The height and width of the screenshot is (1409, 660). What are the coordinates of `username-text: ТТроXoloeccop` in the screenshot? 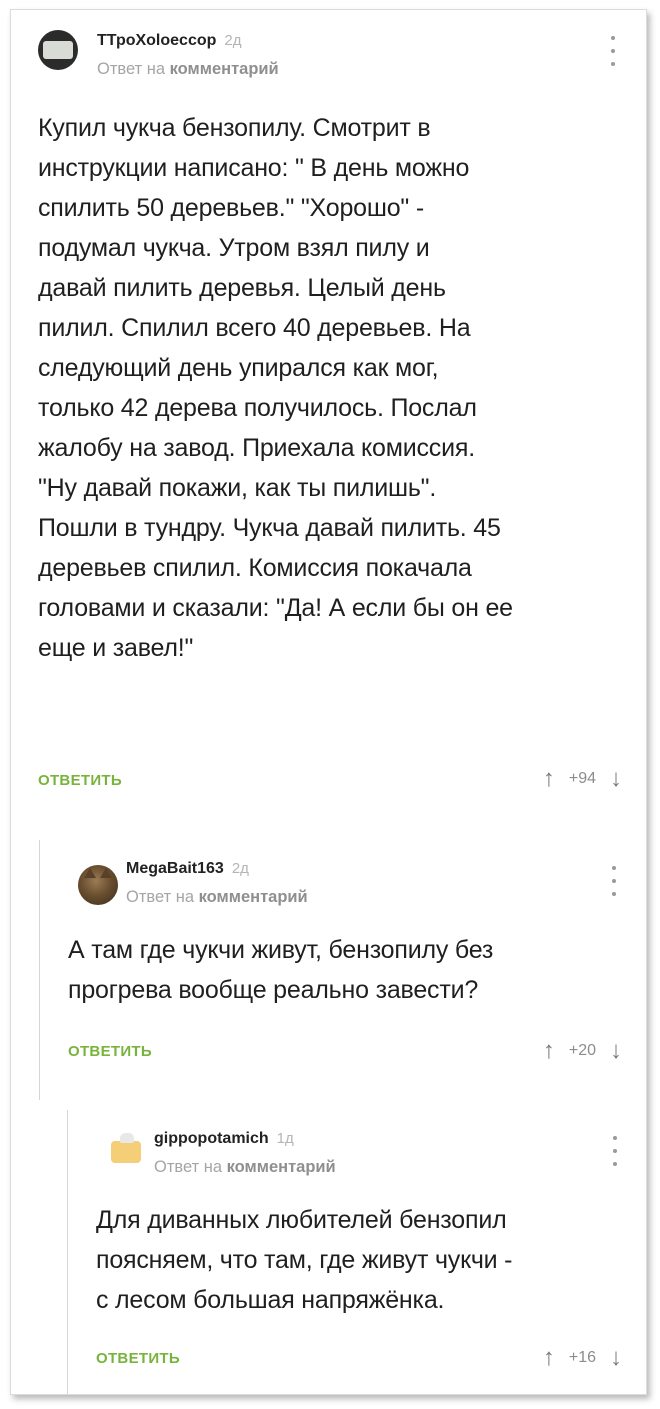 It's located at (156, 40).